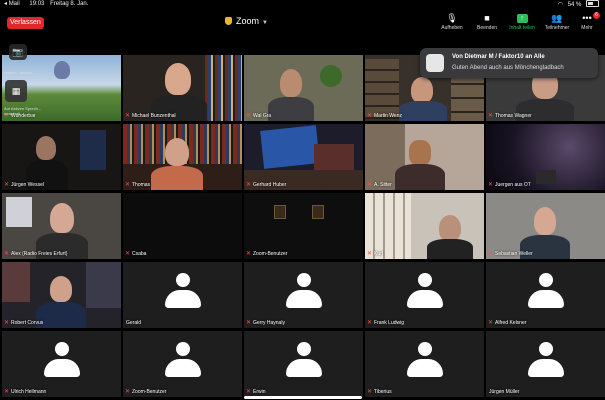 This screenshot has width=605, height=400. What do you see at coordinates (513, 185) in the screenshot?
I see `participant-name: Juergen aus OT` at bounding box center [513, 185].